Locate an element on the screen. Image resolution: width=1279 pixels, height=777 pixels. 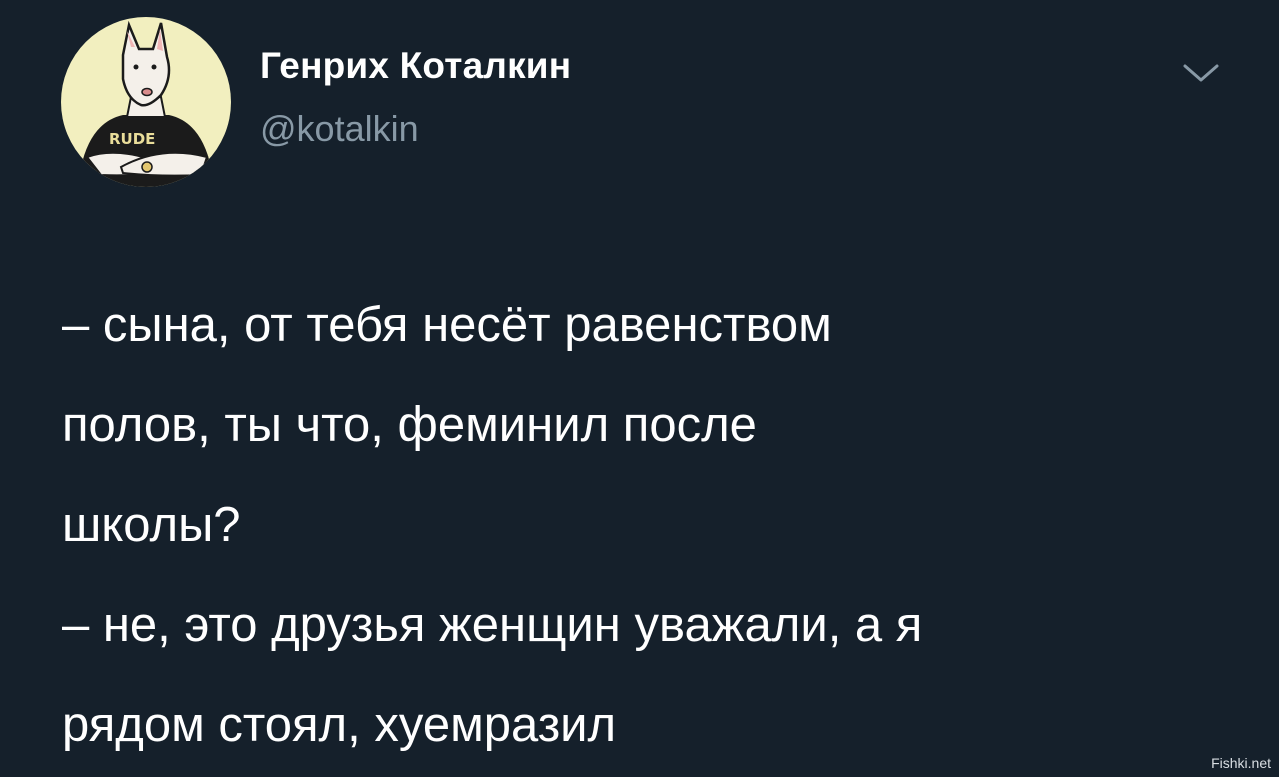
author-display-name: Генрих Коталкин is located at coordinates (415, 66).